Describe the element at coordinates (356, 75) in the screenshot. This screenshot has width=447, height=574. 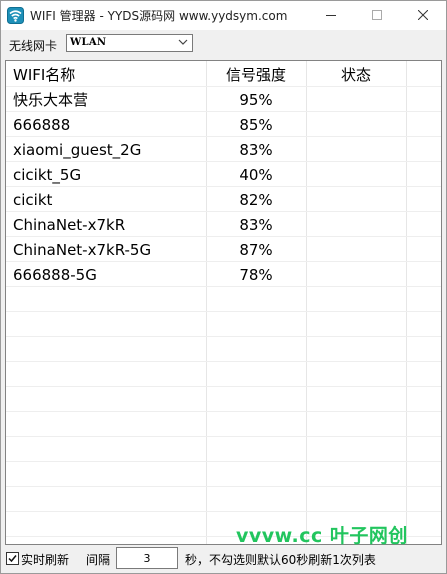
I see `column-header-status: 状态` at that location.